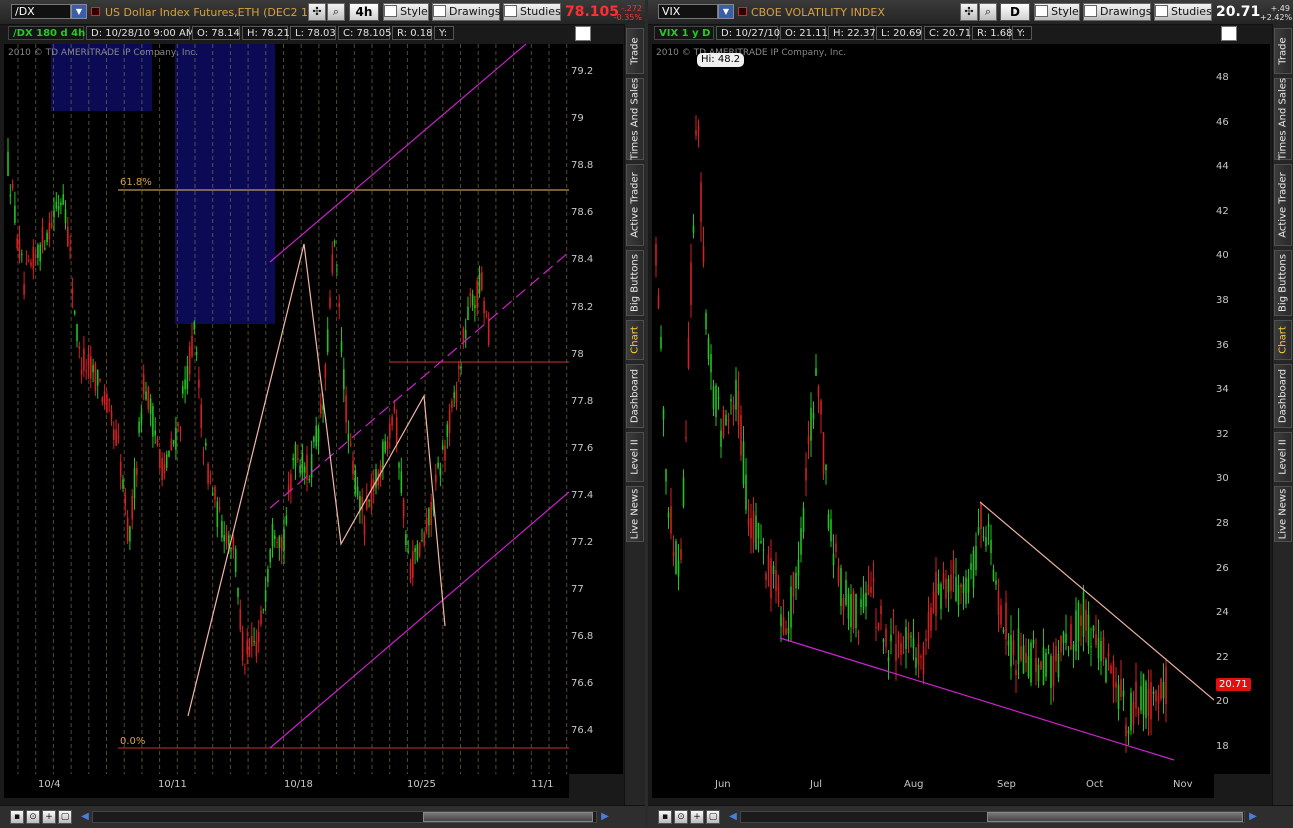  What do you see at coordinates (344, 817) in the screenshot?
I see `left-scrollbar` at bounding box center [344, 817].